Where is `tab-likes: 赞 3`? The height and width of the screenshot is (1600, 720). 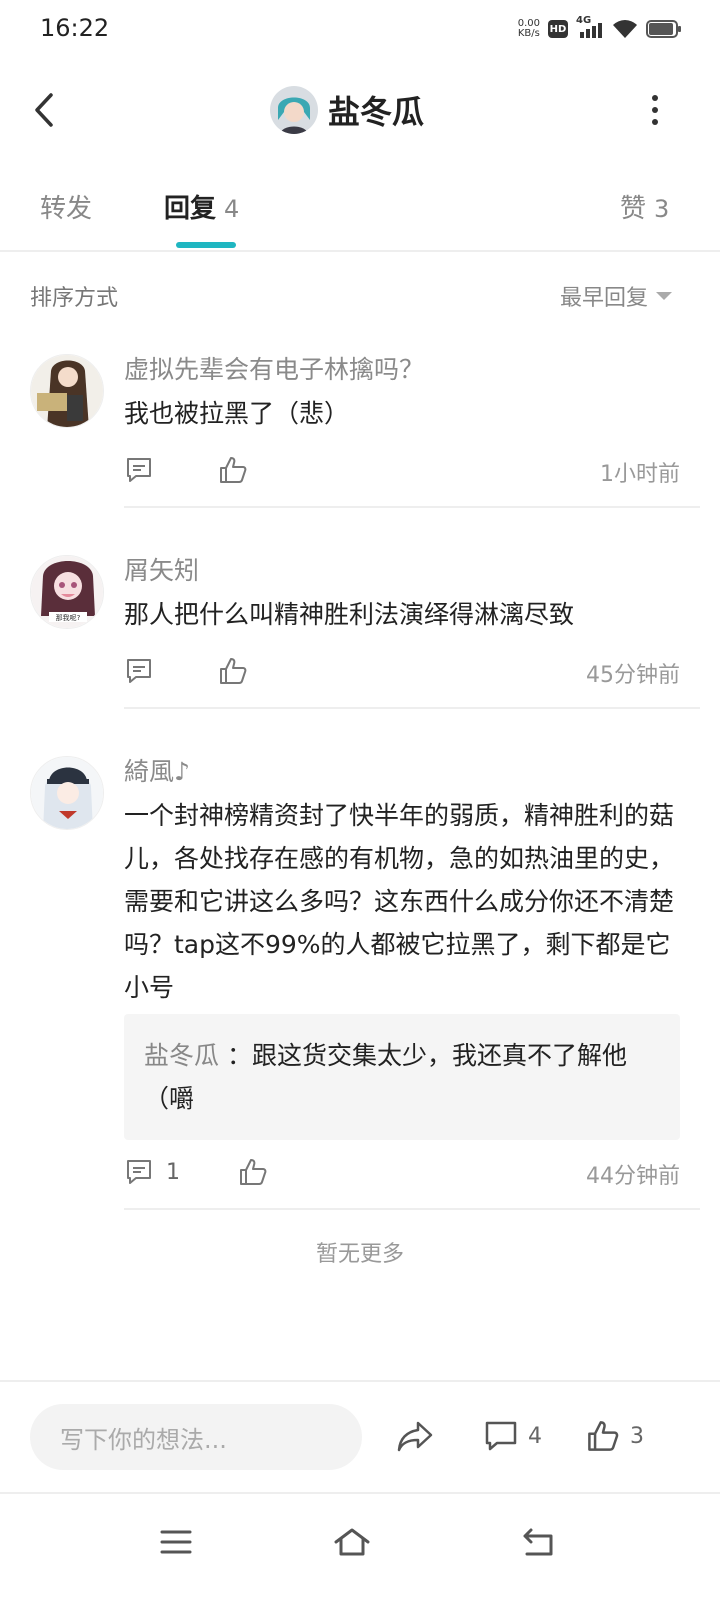
tab-likes: 赞 3 is located at coordinates (644, 206).